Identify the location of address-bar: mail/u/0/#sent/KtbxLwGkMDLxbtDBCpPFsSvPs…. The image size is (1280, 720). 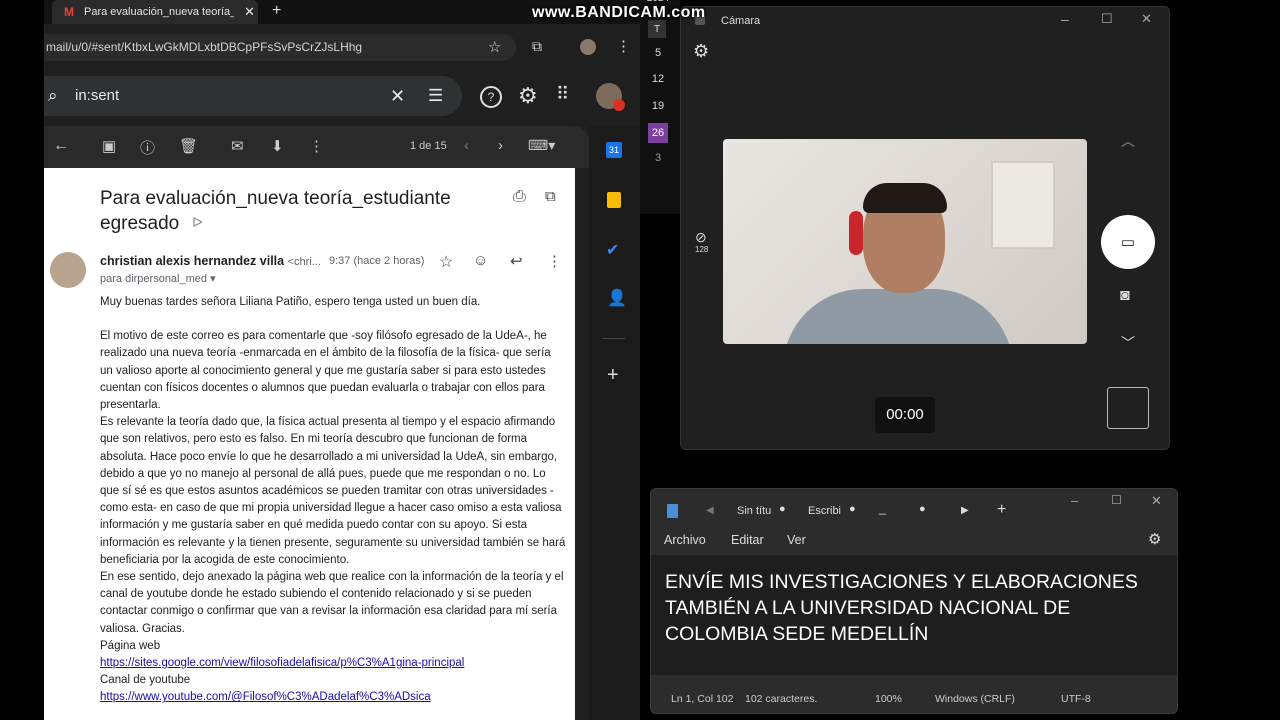
(280, 47).